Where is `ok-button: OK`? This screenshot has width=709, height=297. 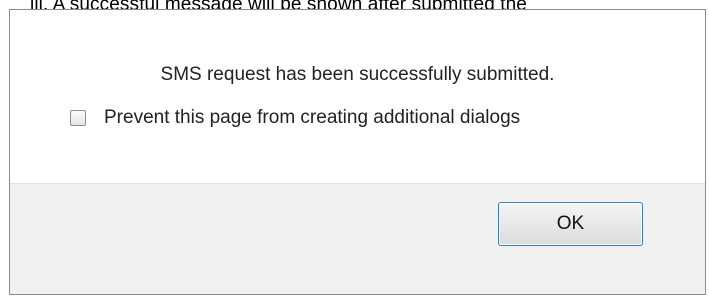
ok-button: OK is located at coordinates (570, 224).